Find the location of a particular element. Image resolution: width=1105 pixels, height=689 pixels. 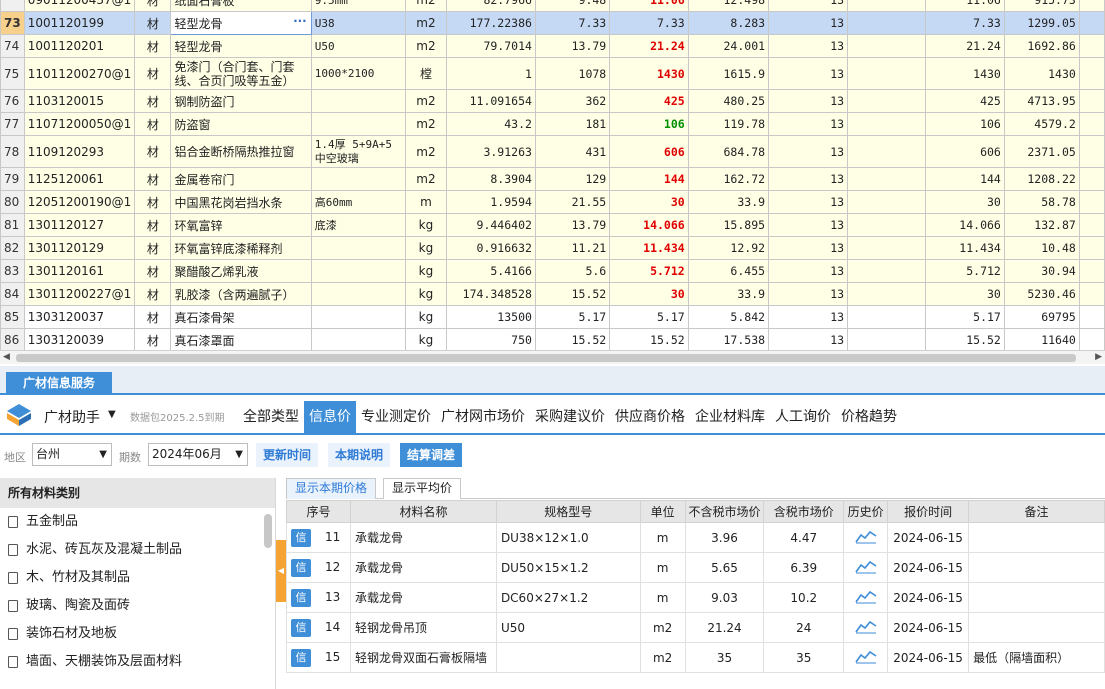

material-code: 1001120199 is located at coordinates (79, 23).